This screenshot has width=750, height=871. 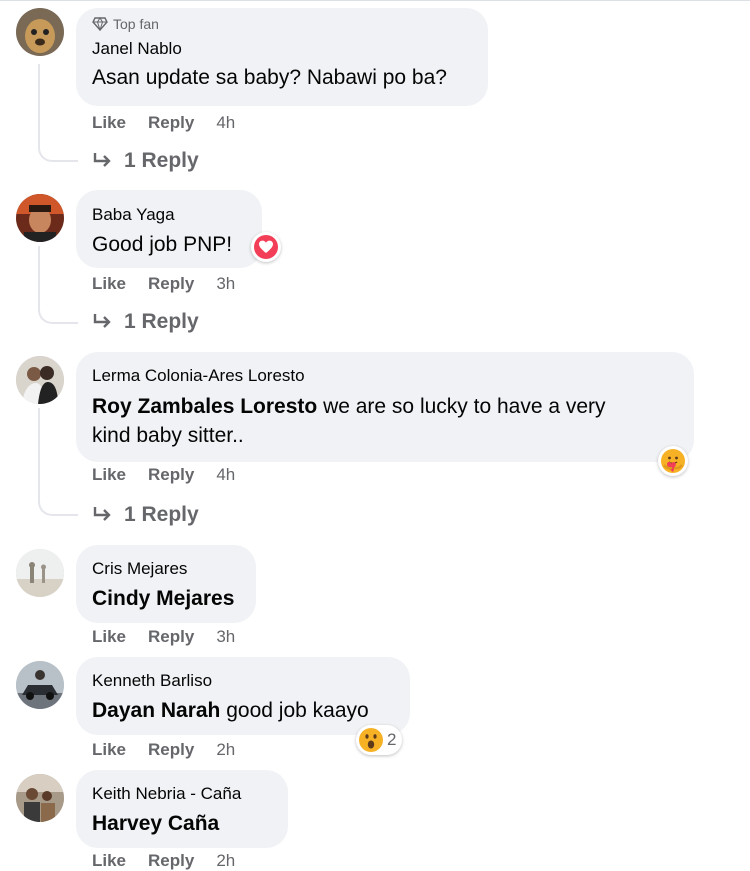 I want to click on comment-text: Good job PNP!, so click(x=162, y=244).